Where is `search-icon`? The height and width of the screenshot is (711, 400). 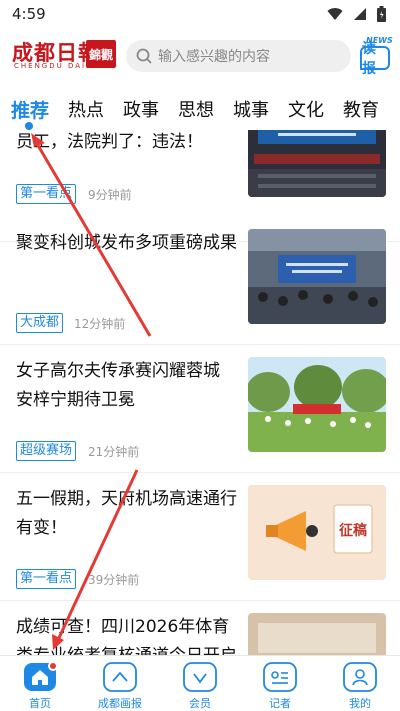 search-icon is located at coordinates (144, 56).